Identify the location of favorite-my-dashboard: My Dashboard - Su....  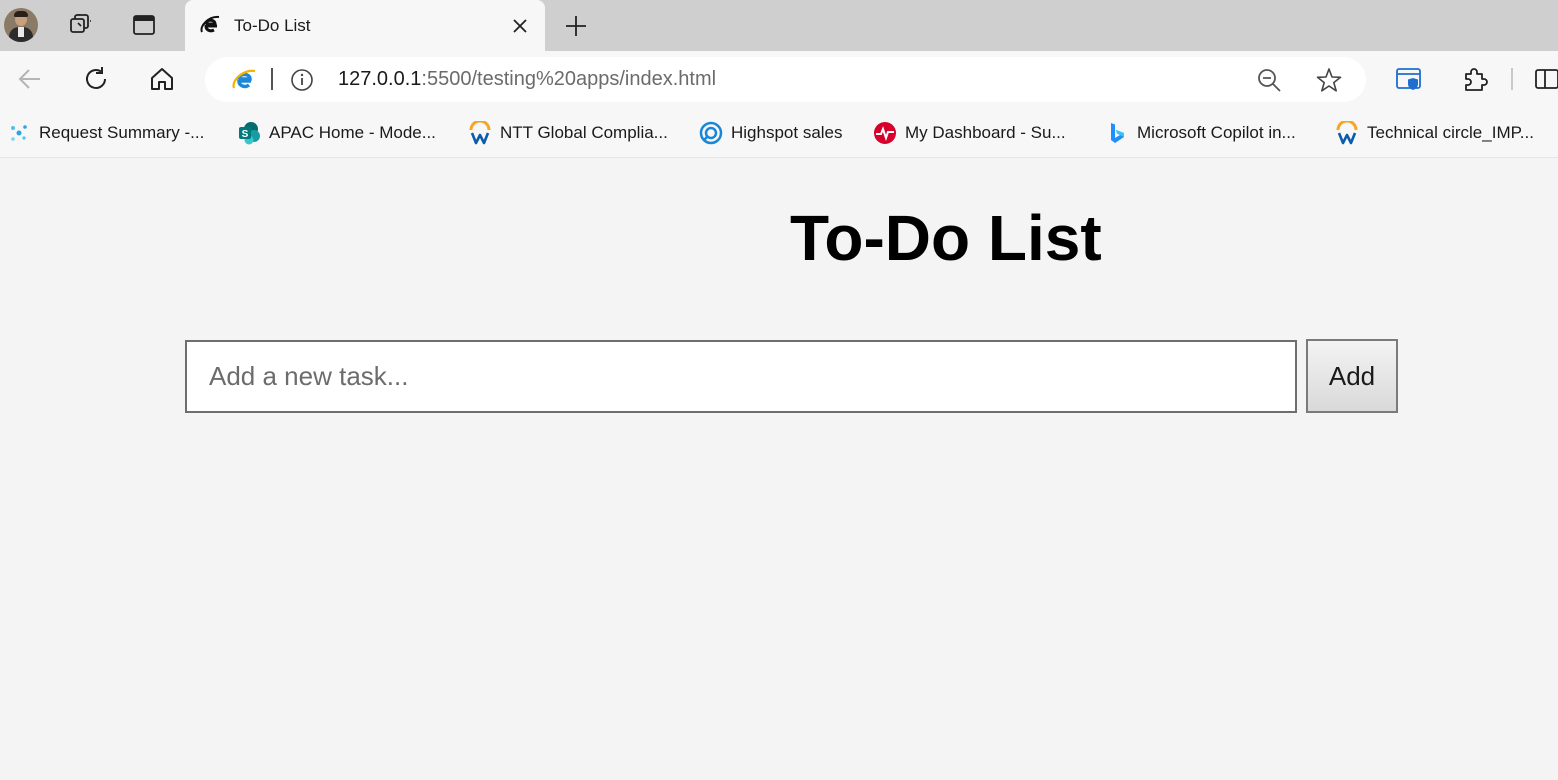
(969, 133).